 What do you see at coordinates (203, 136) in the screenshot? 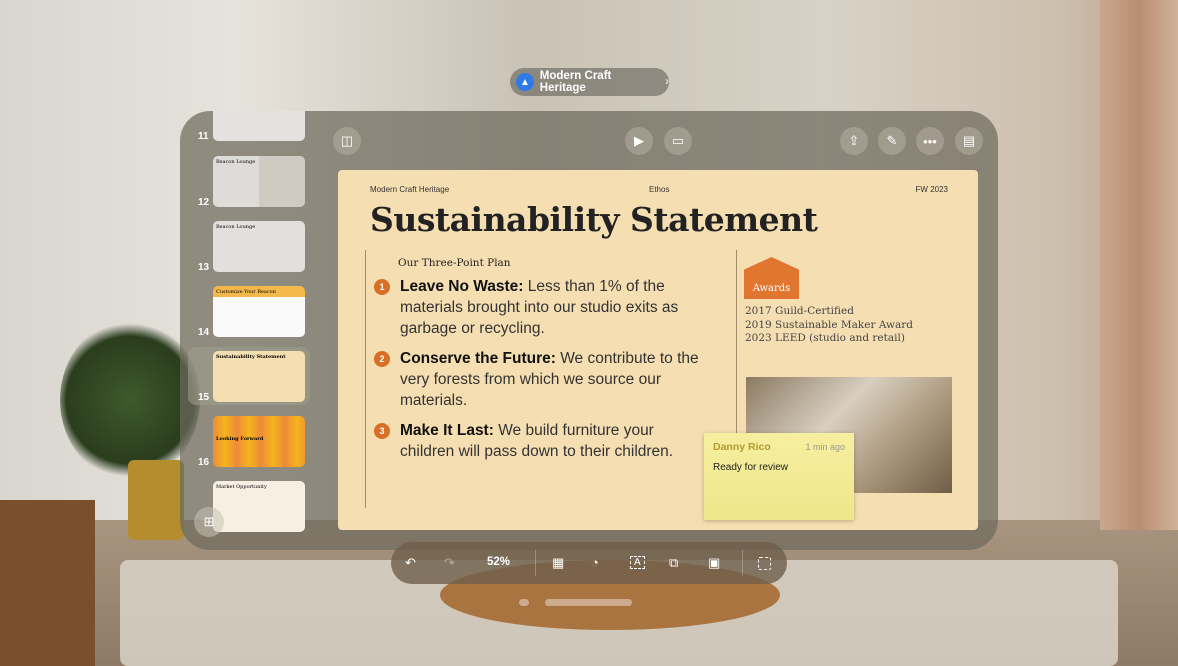
I see `slide-number: 11` at bounding box center [203, 136].